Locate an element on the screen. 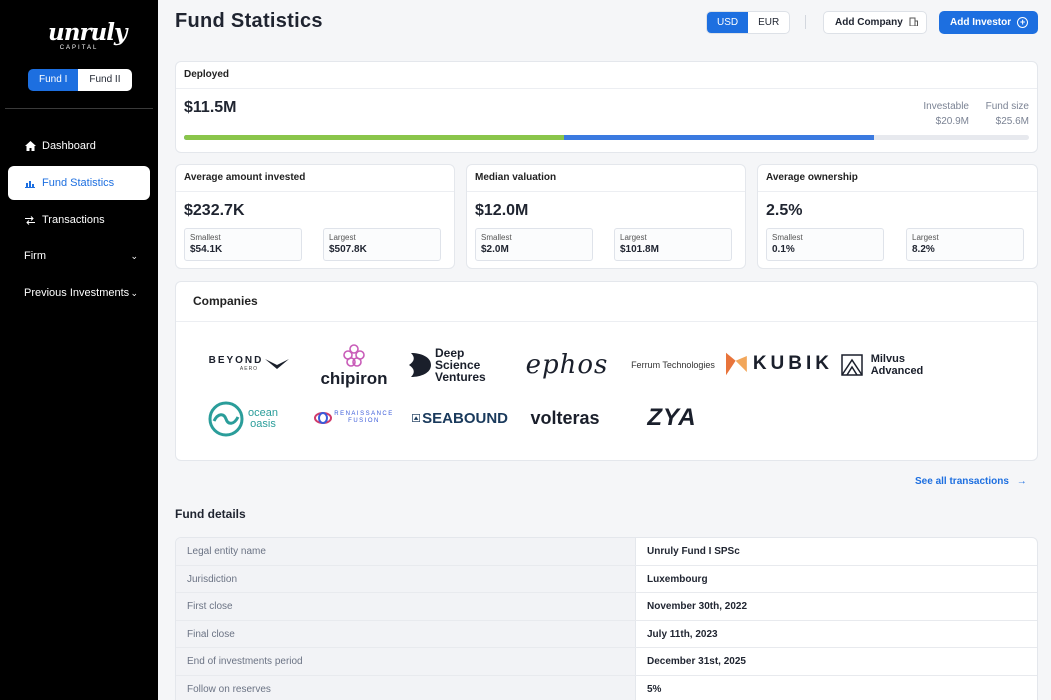 This screenshot has width=1051, height=700. detail-value: 5% is located at coordinates (654, 689).